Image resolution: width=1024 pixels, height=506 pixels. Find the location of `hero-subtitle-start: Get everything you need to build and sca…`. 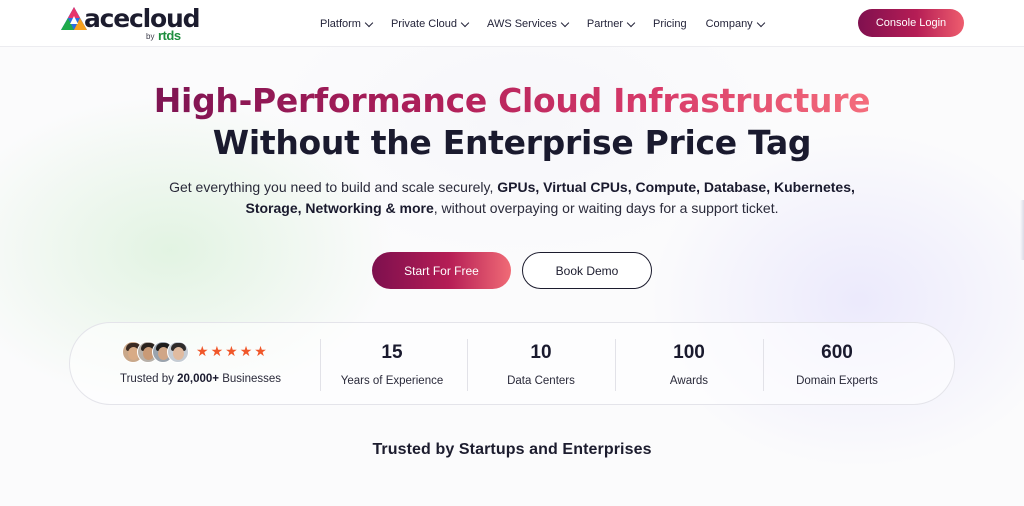

hero-subtitle-start: Get everything you need to build and sca… is located at coordinates (333, 187).